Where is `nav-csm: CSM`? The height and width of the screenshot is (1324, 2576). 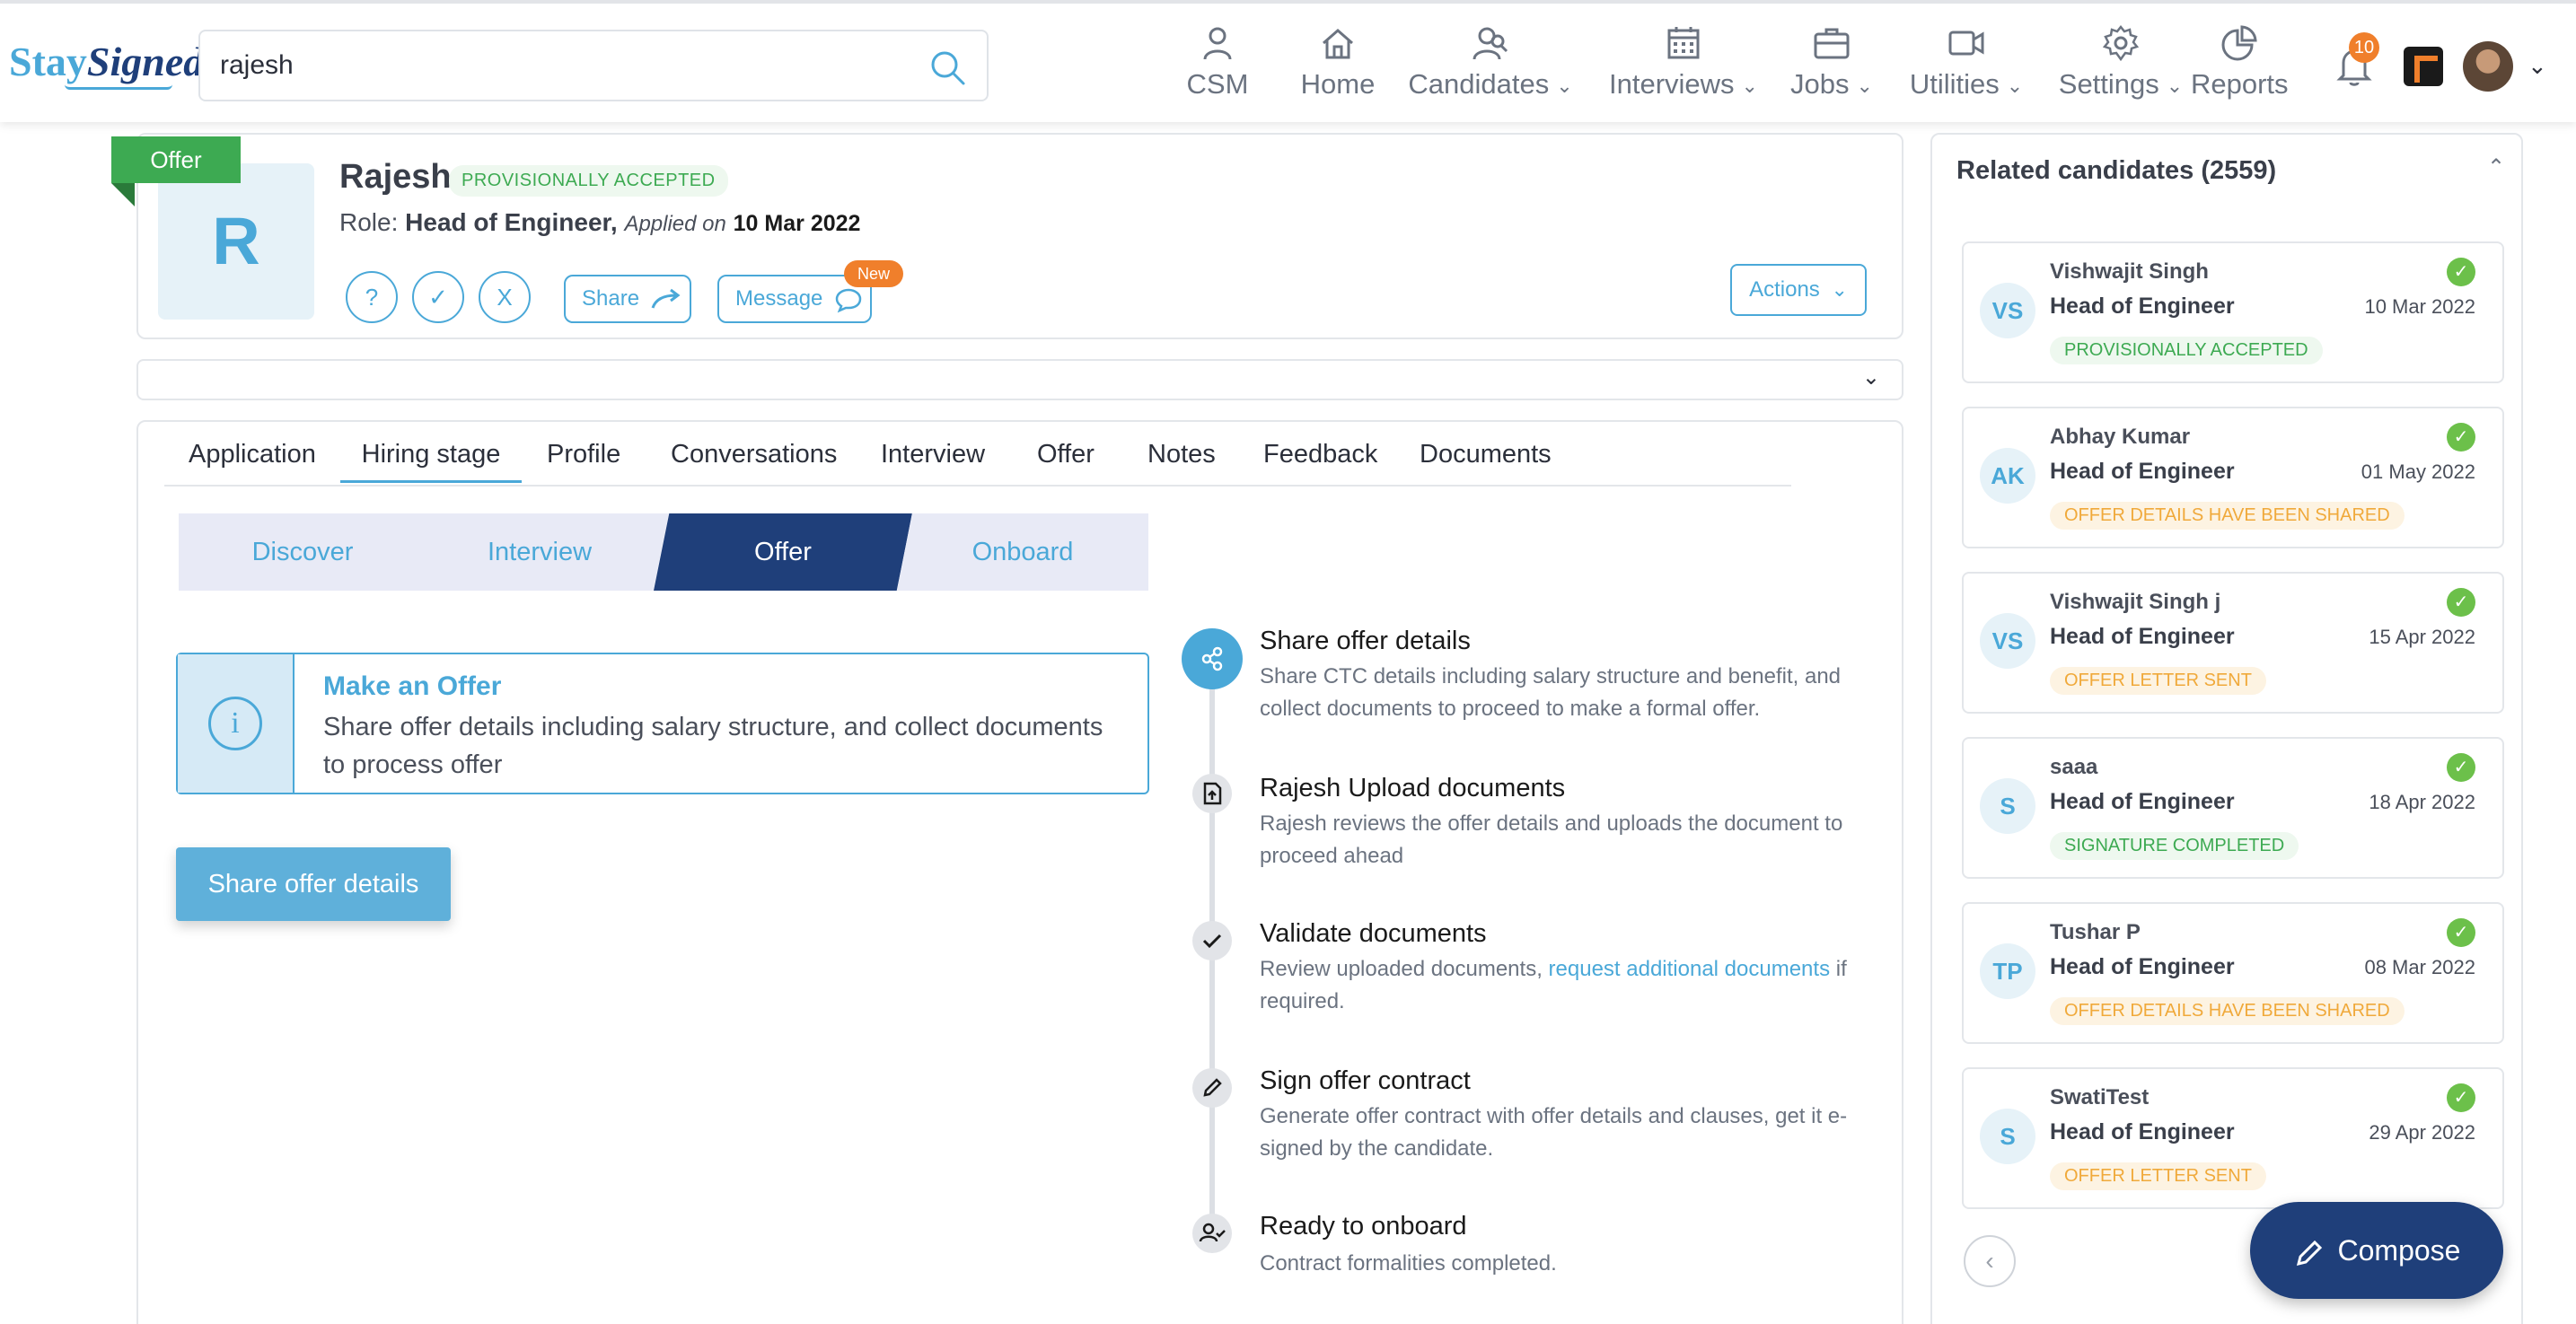 nav-csm: CSM is located at coordinates (1217, 66).